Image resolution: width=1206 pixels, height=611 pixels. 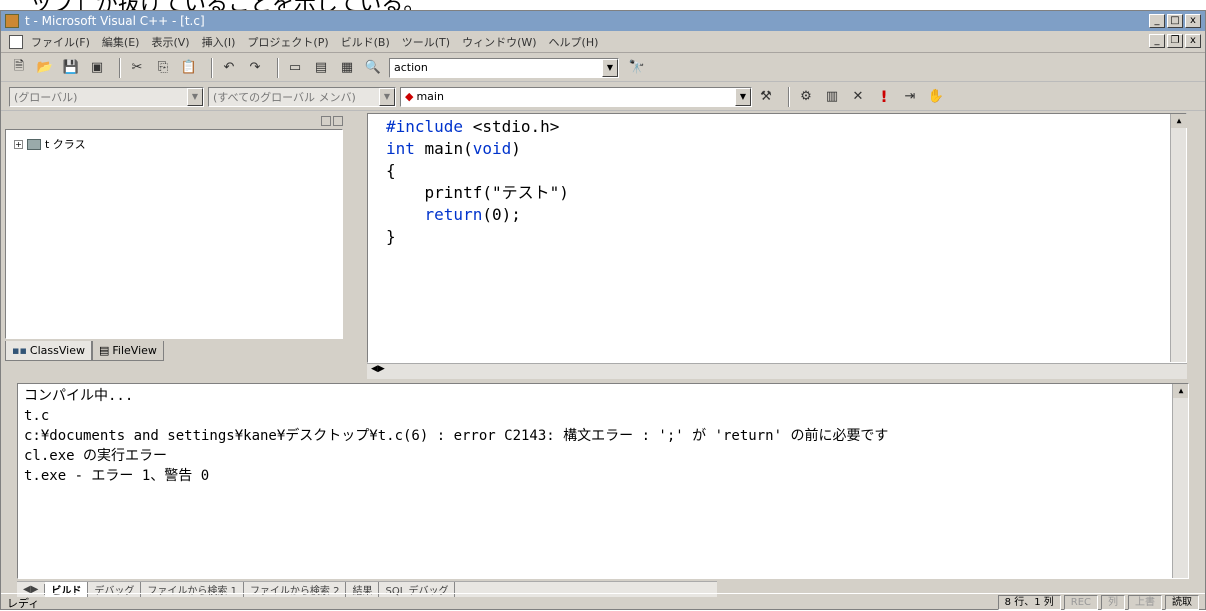 What do you see at coordinates (477, 192) in the screenshot?
I see `code-line: printf("テスト")` at bounding box center [477, 192].